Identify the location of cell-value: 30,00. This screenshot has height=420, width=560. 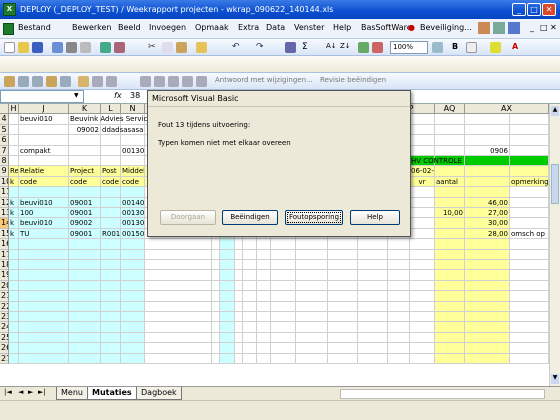
(487, 223).